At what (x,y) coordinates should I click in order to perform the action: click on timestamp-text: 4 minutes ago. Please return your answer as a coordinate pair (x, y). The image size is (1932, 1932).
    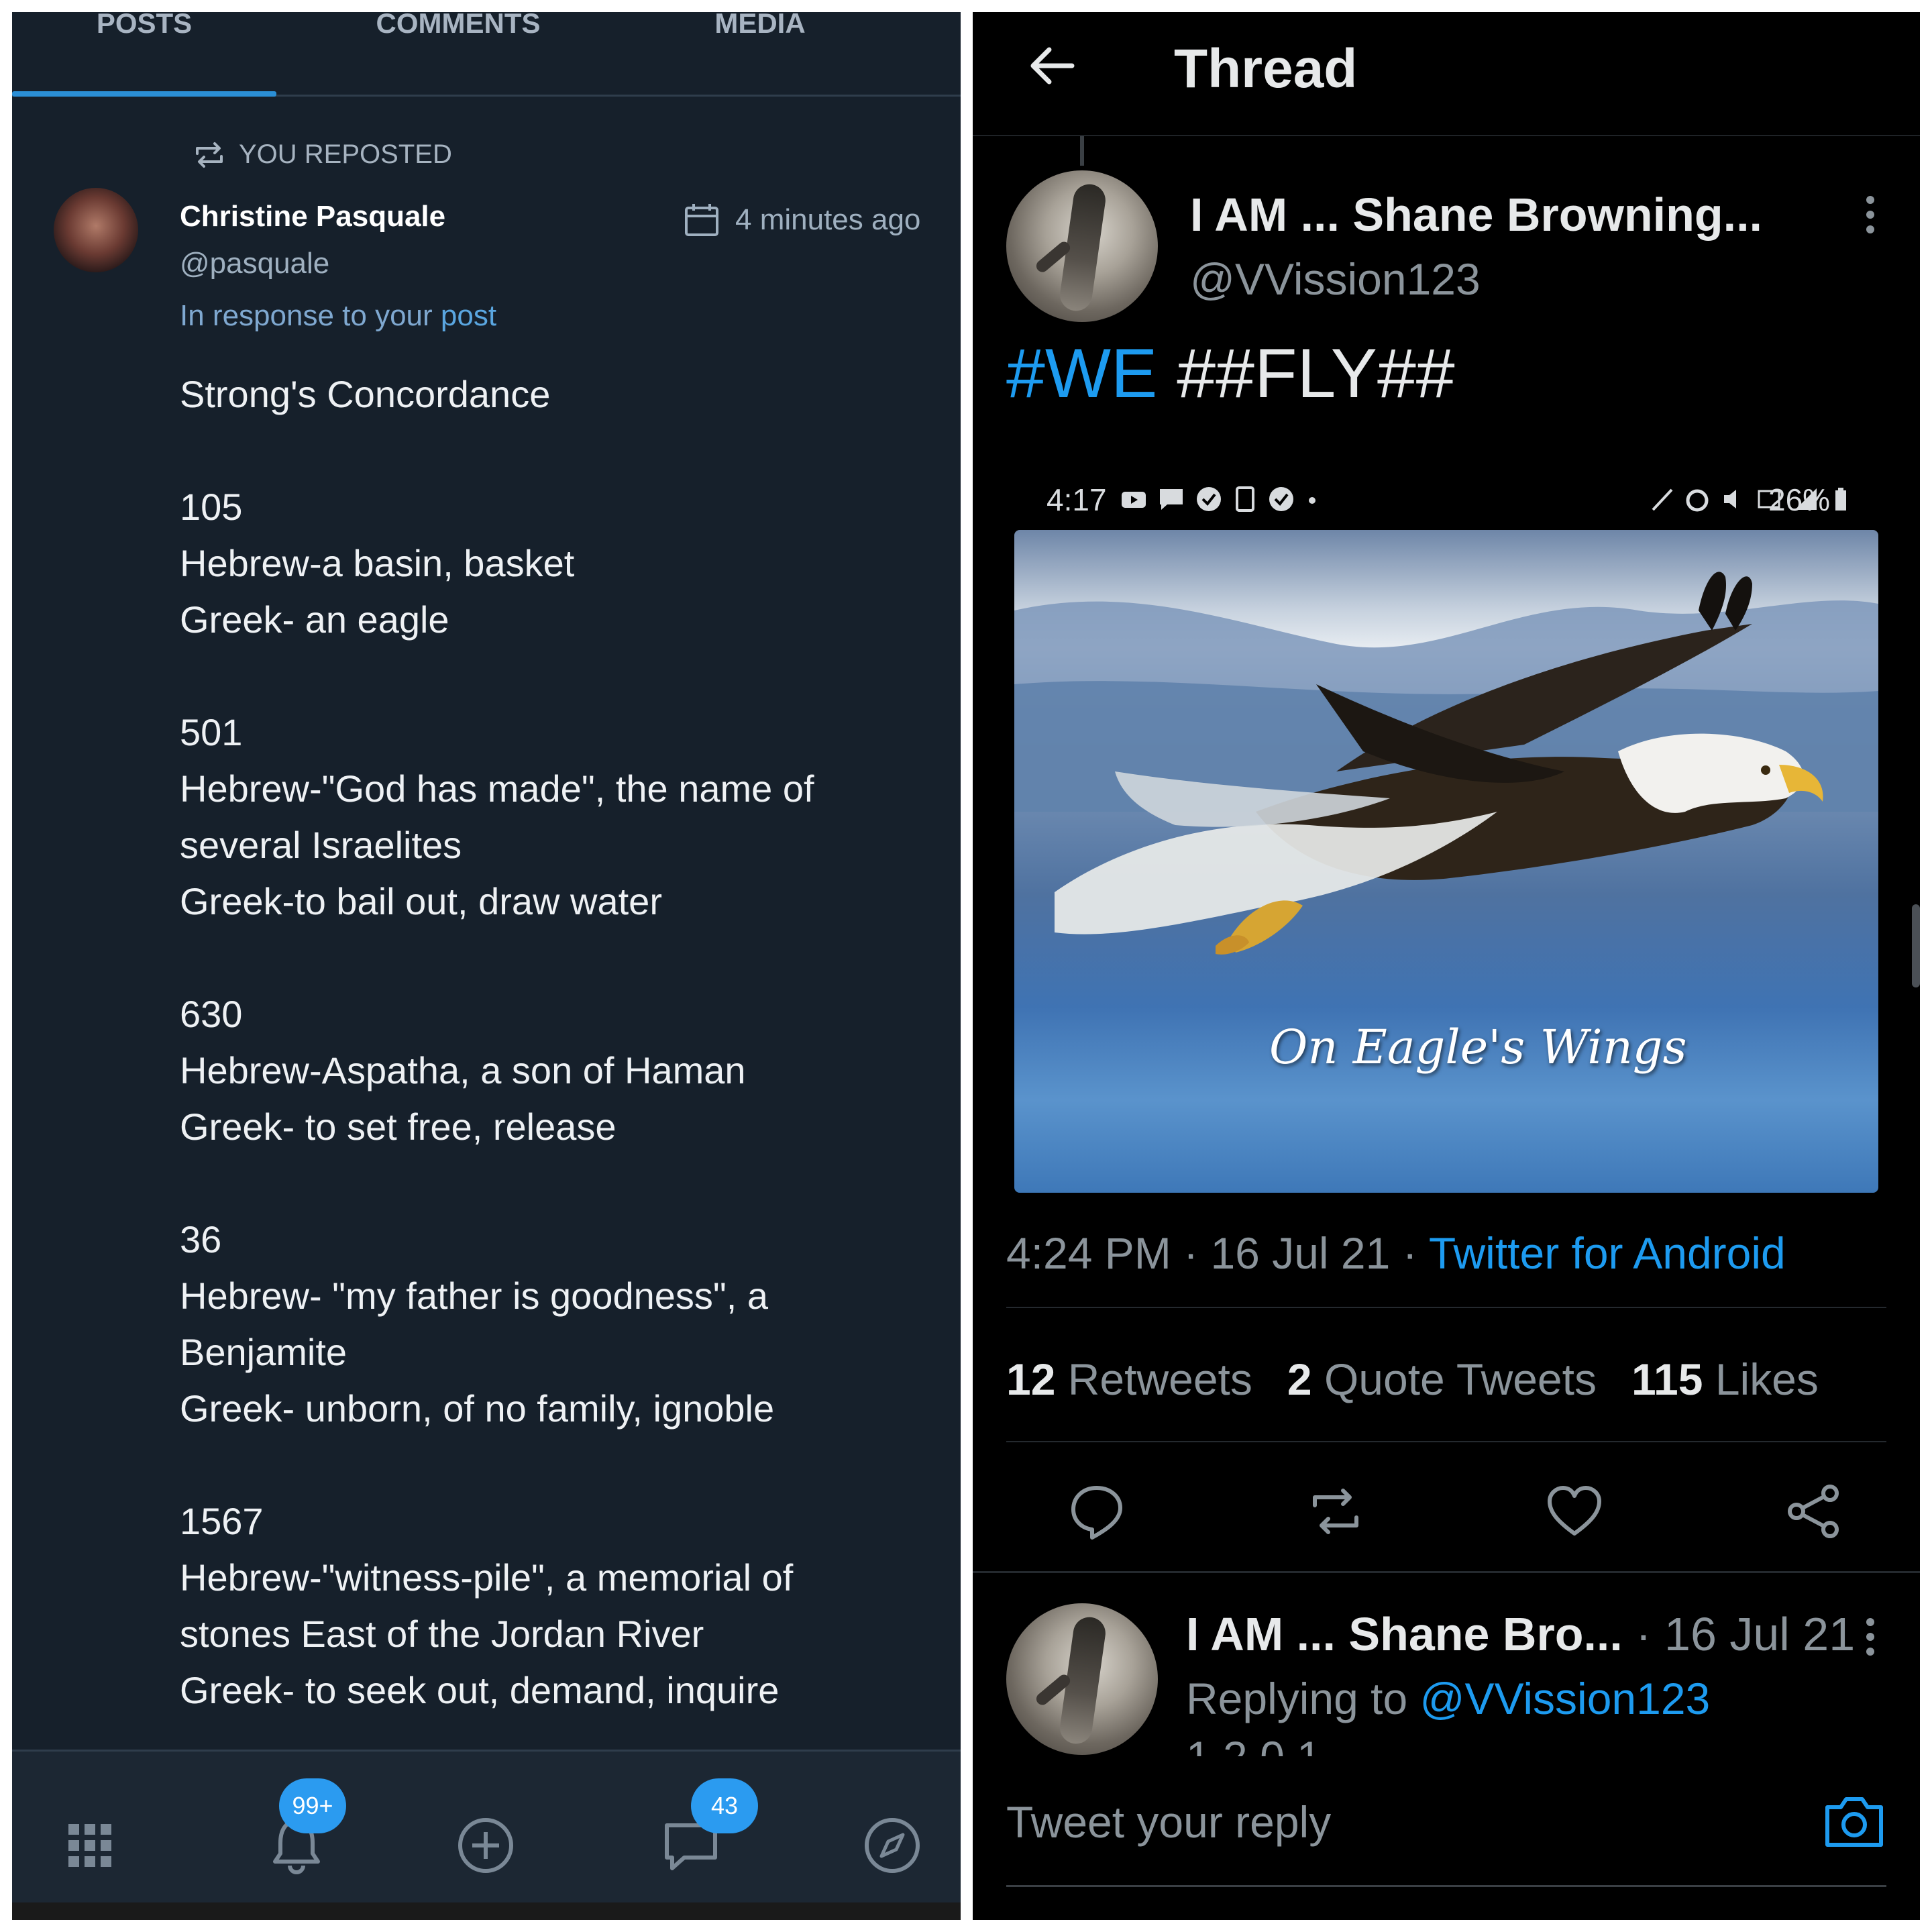
    Looking at the image, I should click on (828, 219).